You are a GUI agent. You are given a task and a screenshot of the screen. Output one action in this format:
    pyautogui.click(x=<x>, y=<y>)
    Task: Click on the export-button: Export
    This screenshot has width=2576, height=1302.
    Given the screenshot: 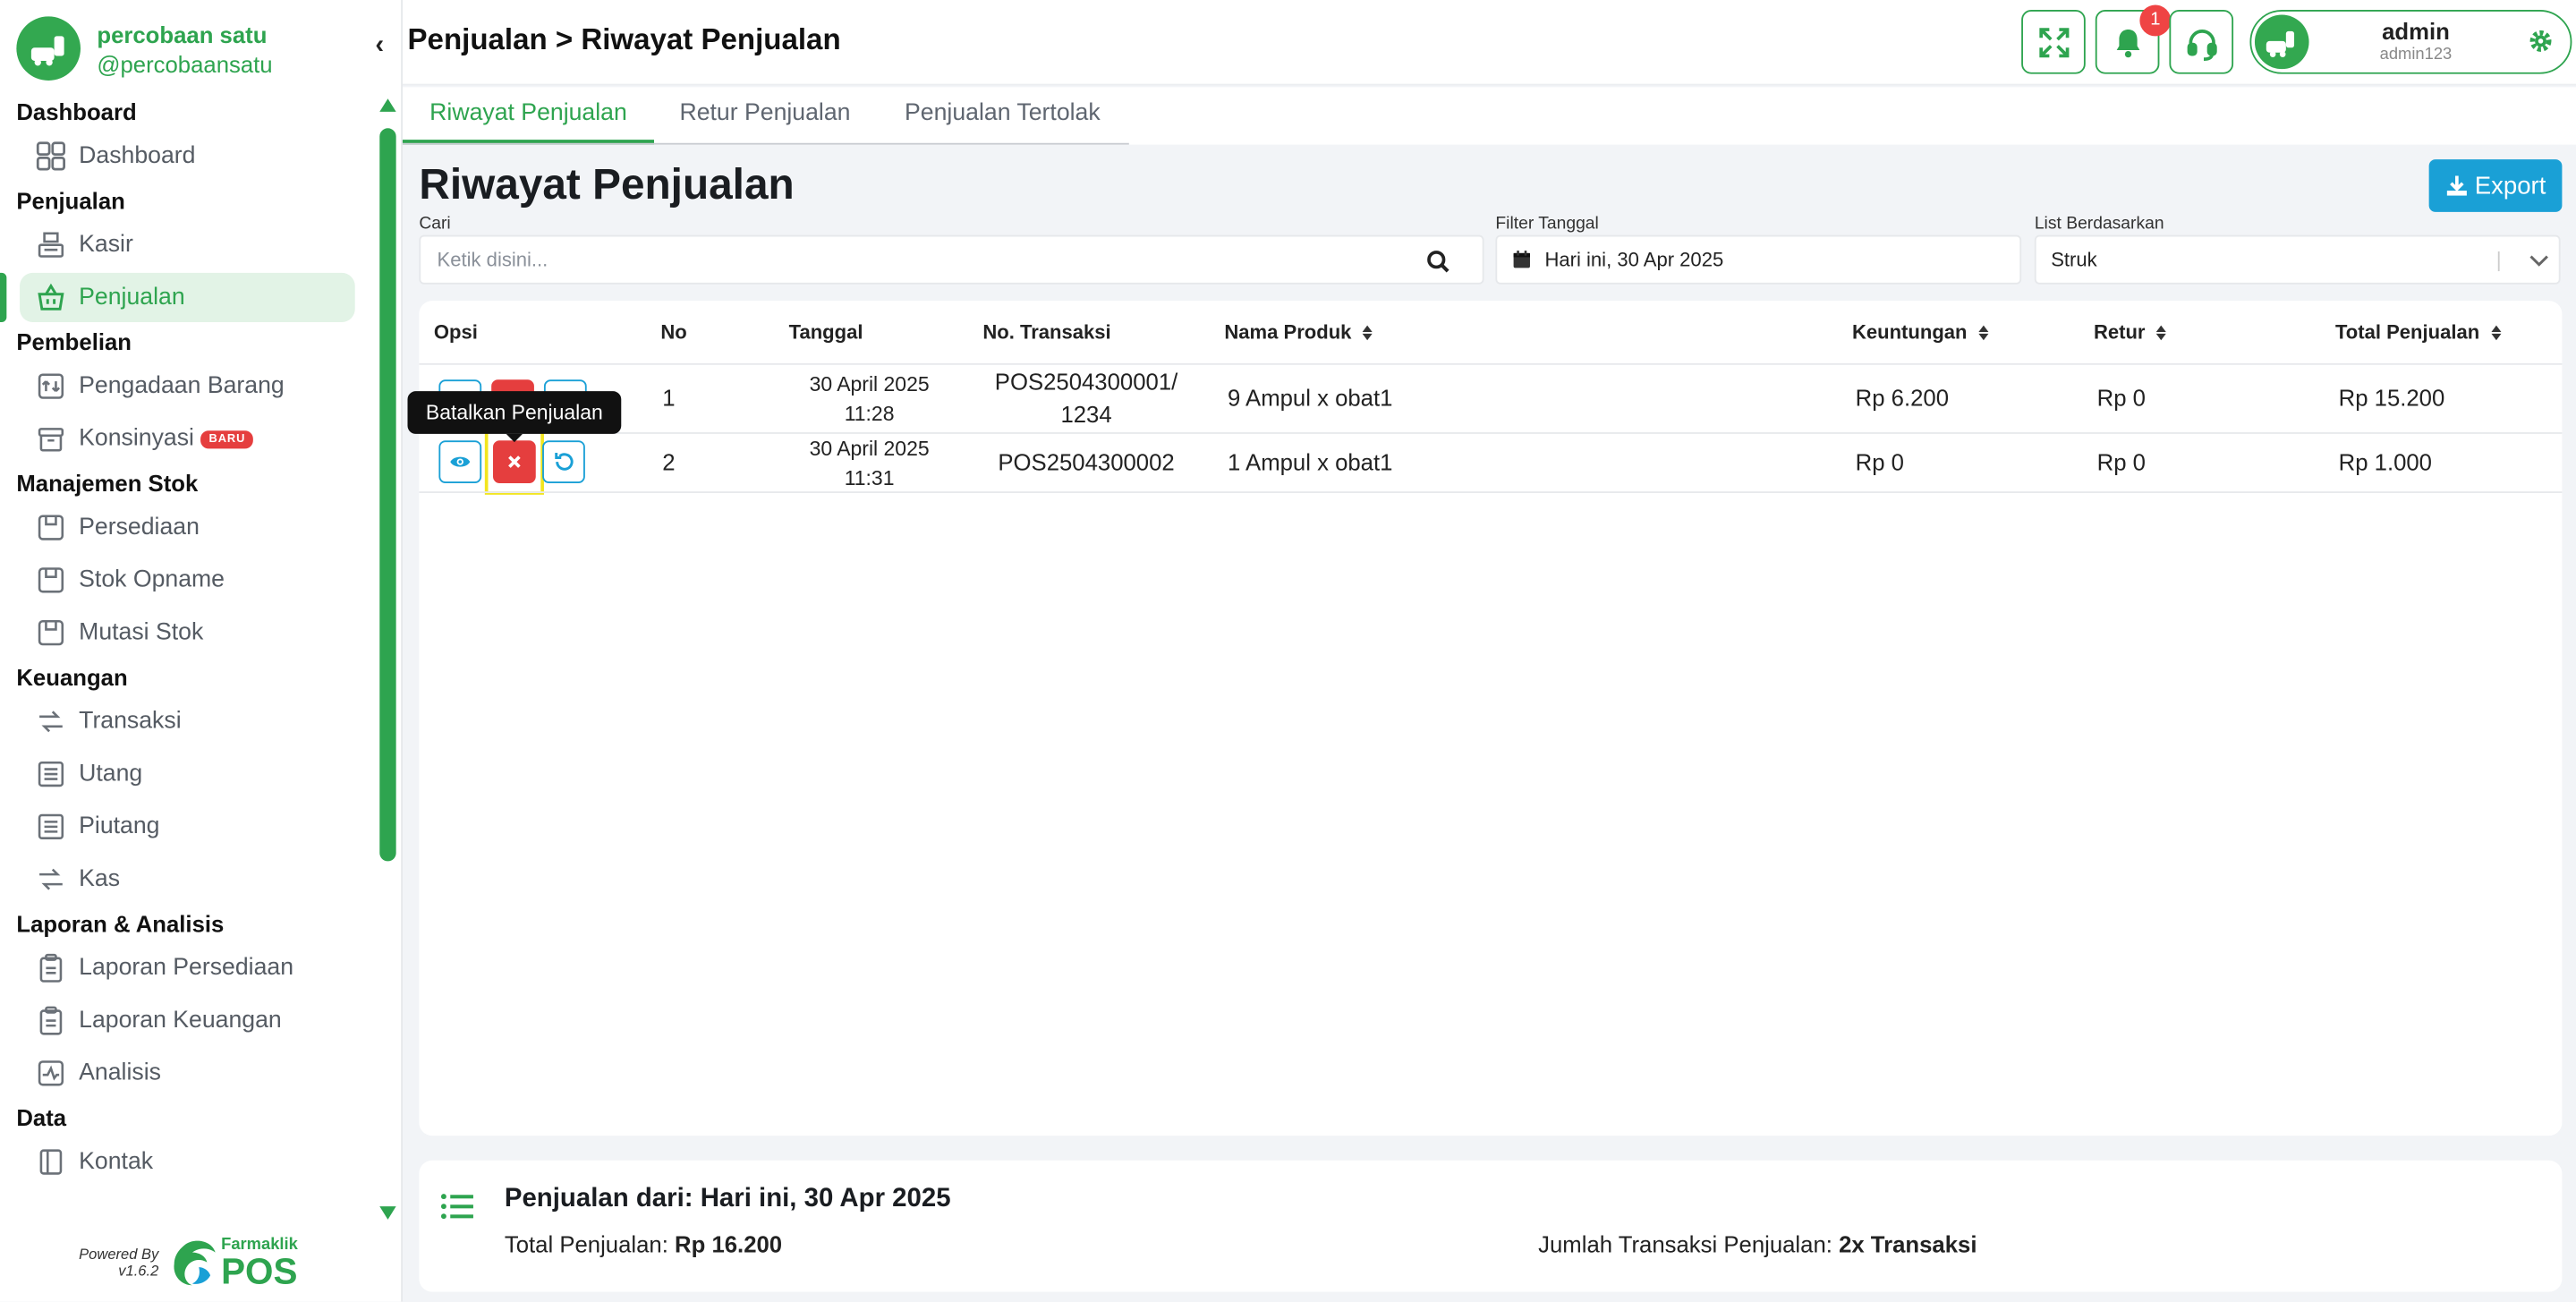 What is the action you would take?
    pyautogui.click(x=2495, y=185)
    